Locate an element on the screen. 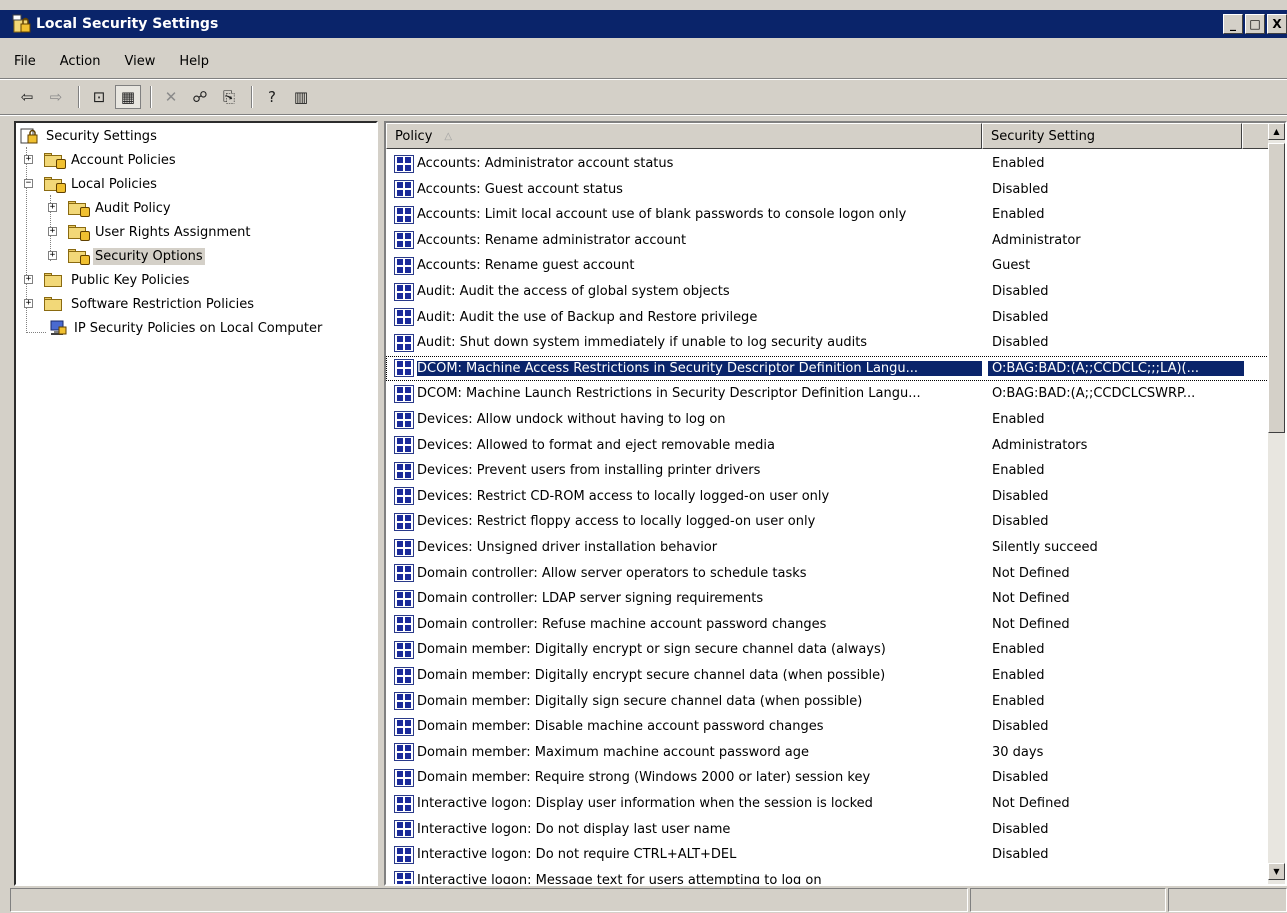 The width and height of the screenshot is (1287, 913). show-hide-tree-icon: ▦ is located at coordinates (128, 97).